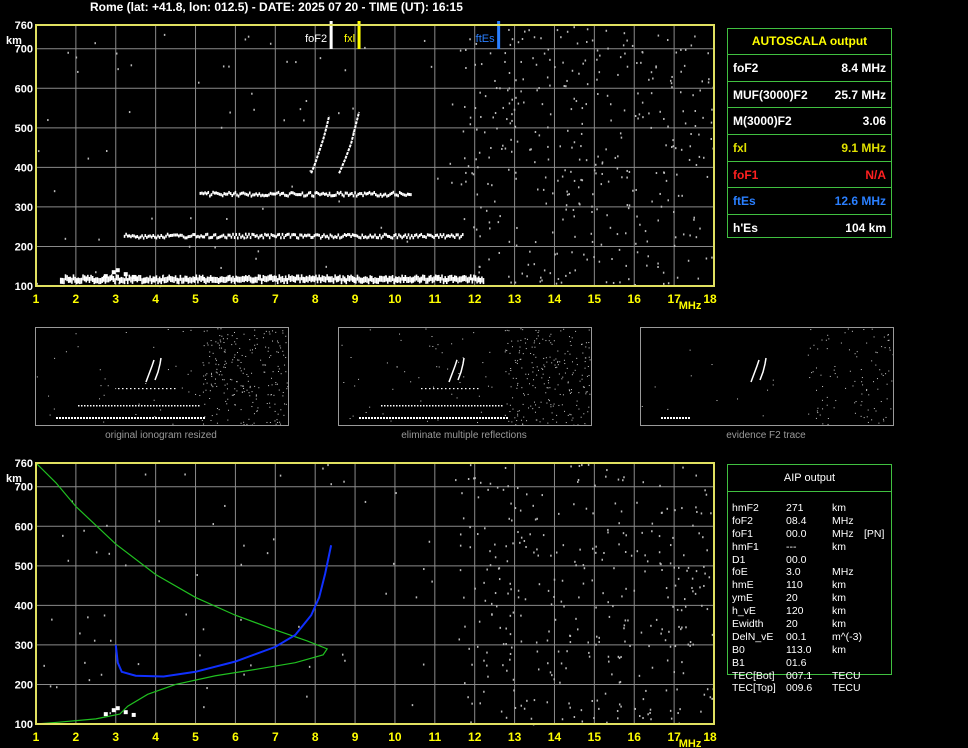 The width and height of the screenshot is (968, 748). What do you see at coordinates (743, 520) in the screenshot?
I see `aip-name: foF2` at bounding box center [743, 520].